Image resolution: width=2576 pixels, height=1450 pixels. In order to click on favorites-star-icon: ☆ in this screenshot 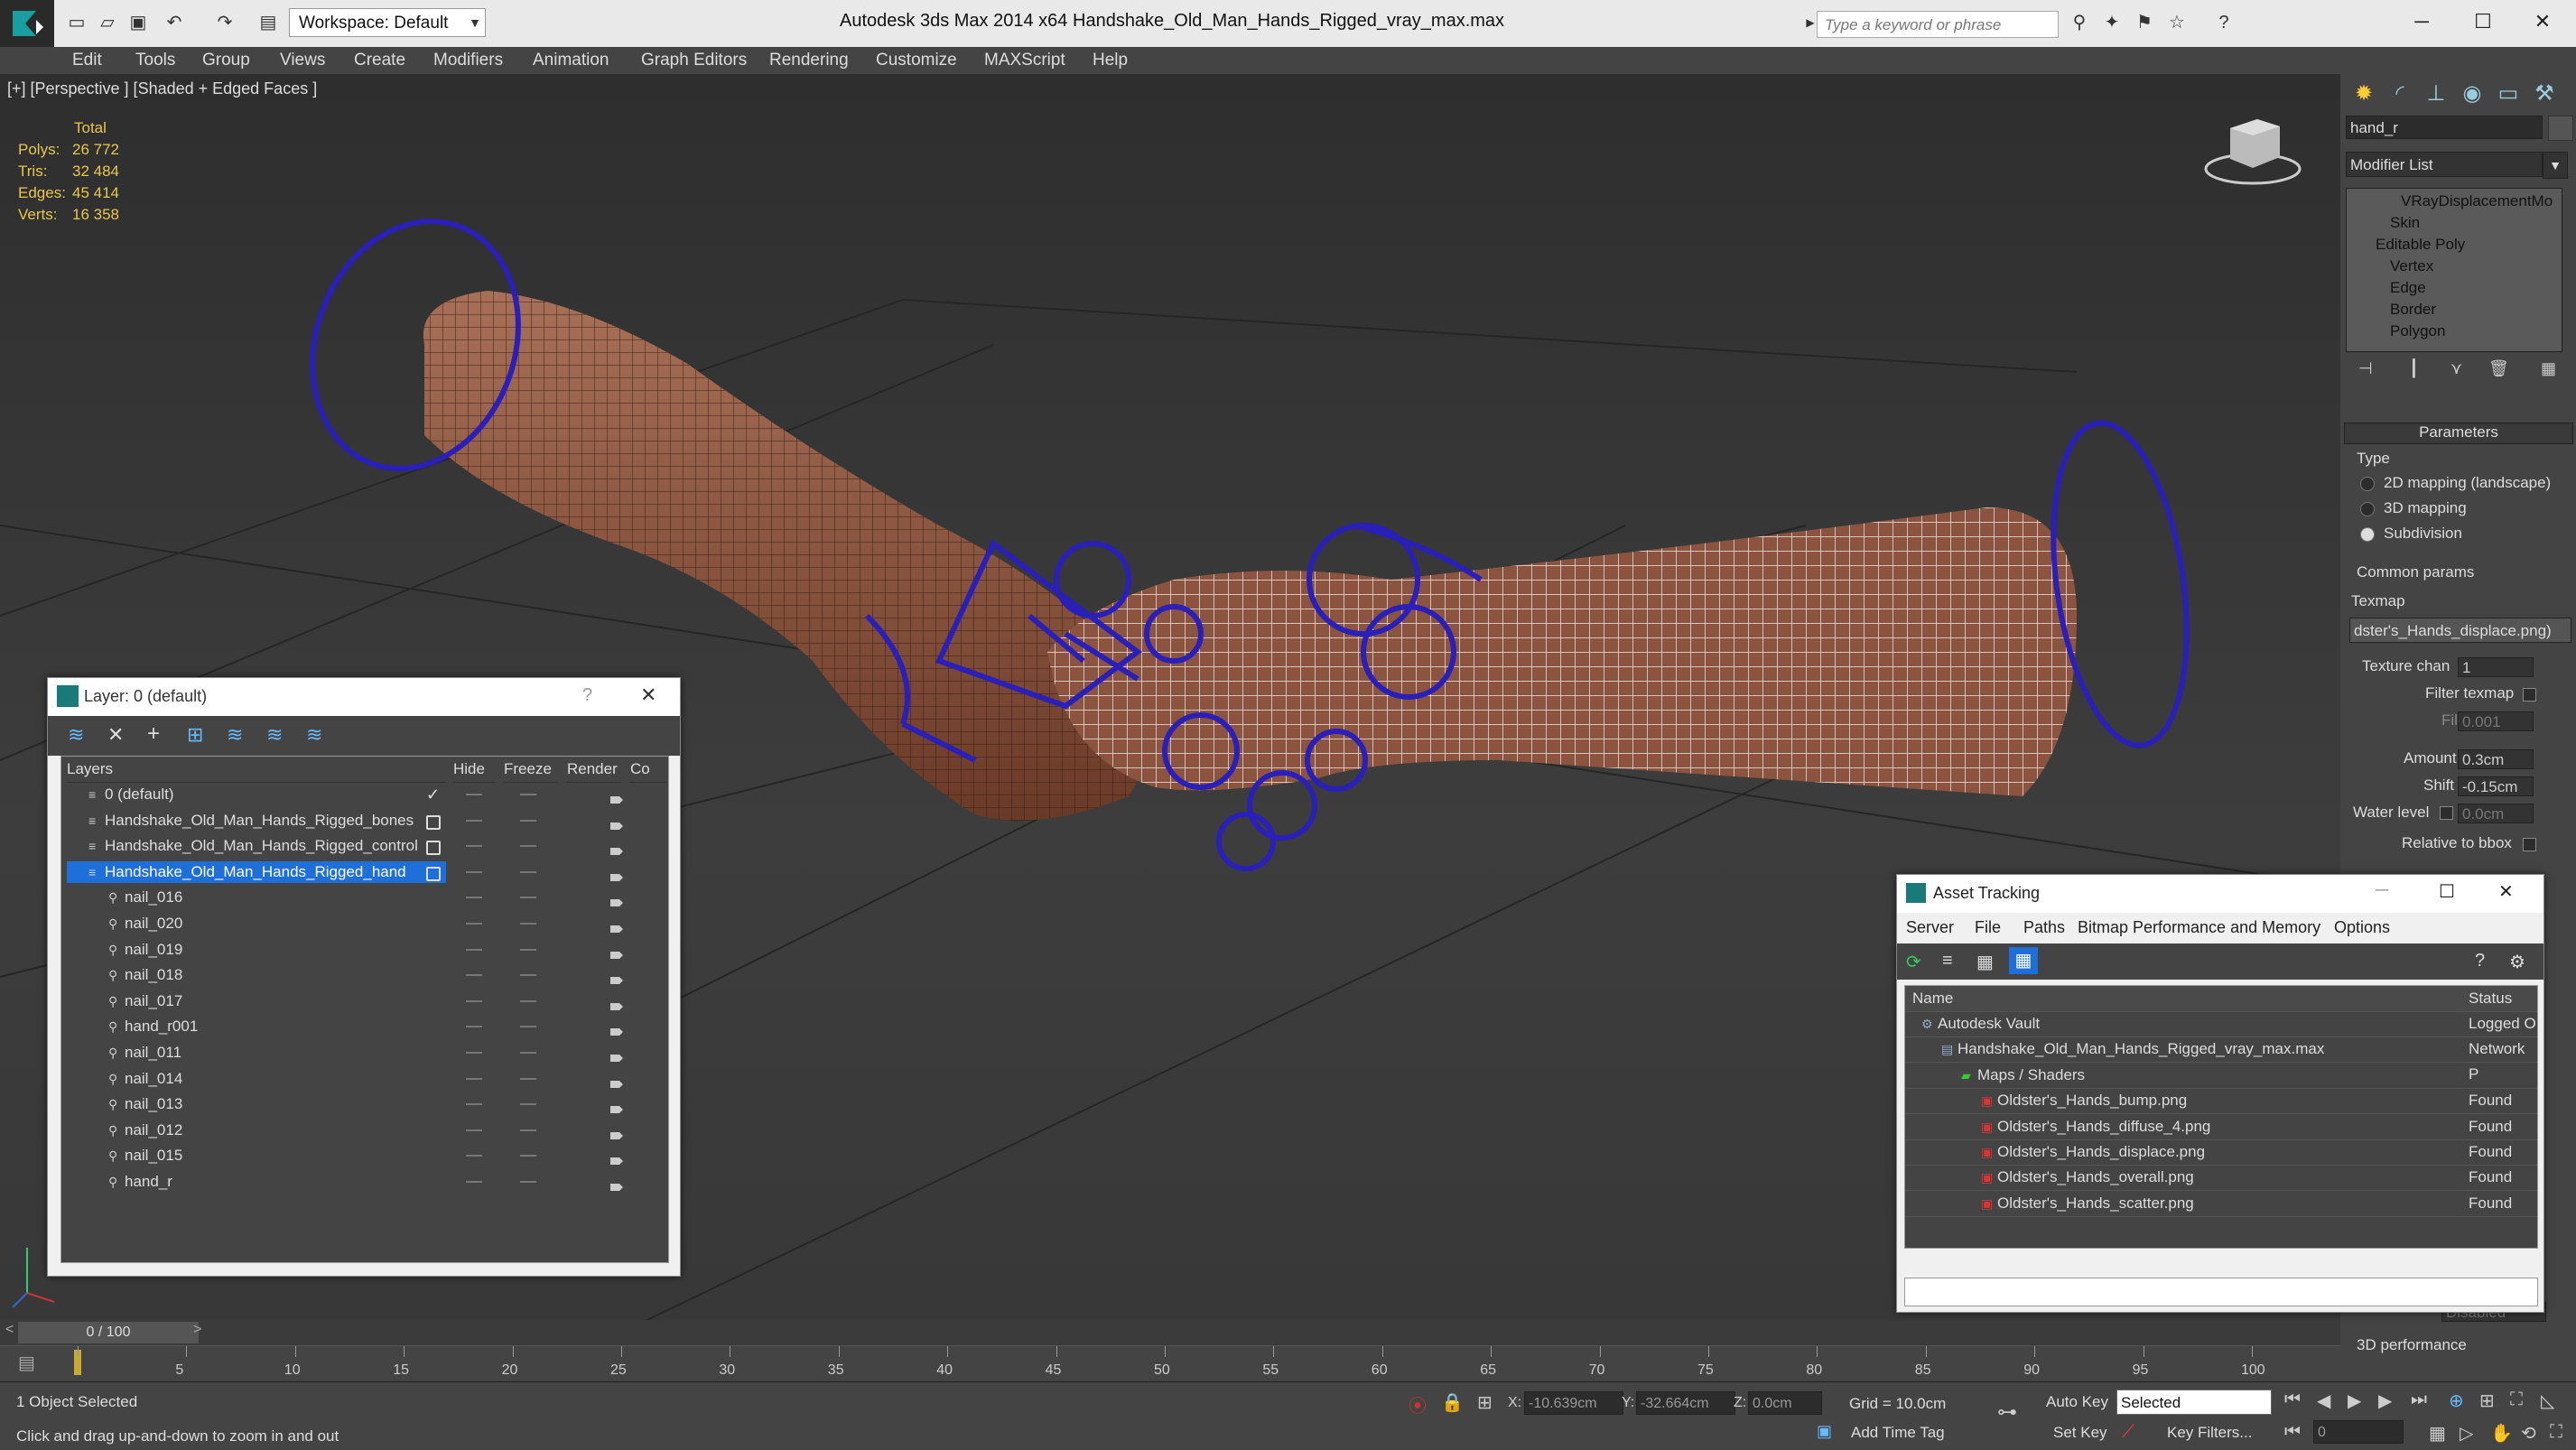, I will do `click(2177, 22)`.